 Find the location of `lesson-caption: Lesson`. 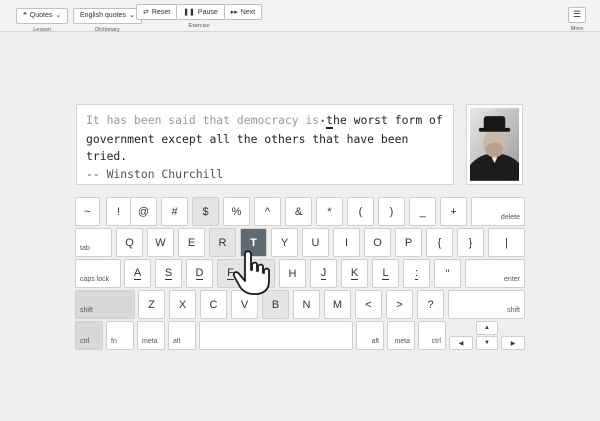

lesson-caption: Lesson is located at coordinates (42, 29).